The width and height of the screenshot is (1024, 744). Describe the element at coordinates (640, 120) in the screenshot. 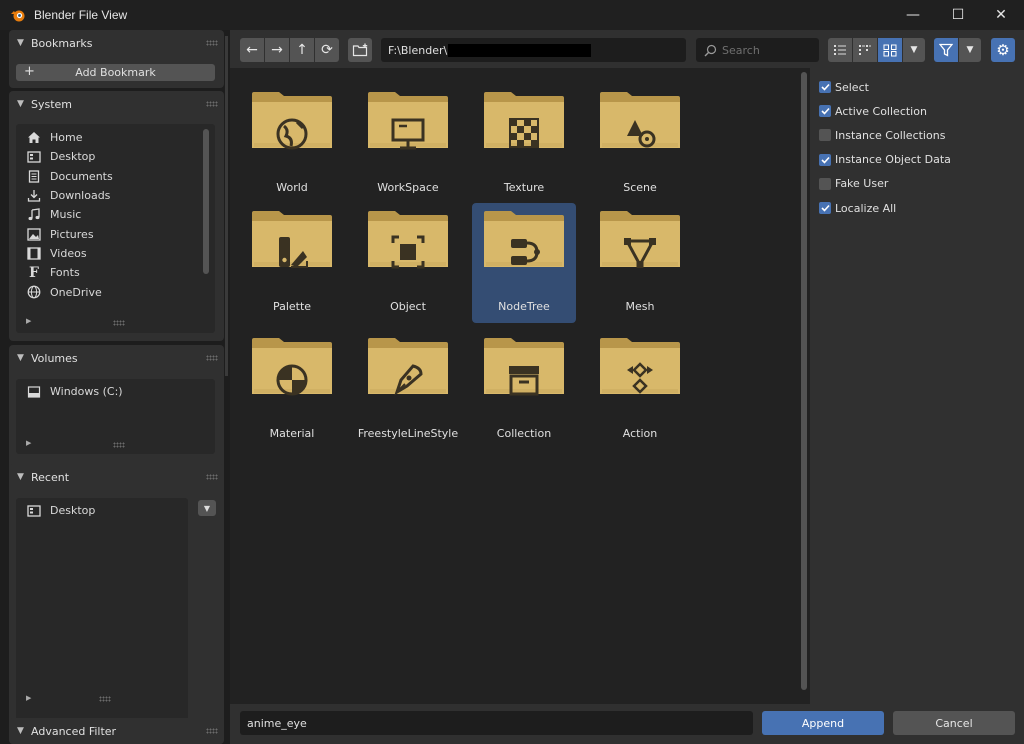

I see `scene-icon` at that location.